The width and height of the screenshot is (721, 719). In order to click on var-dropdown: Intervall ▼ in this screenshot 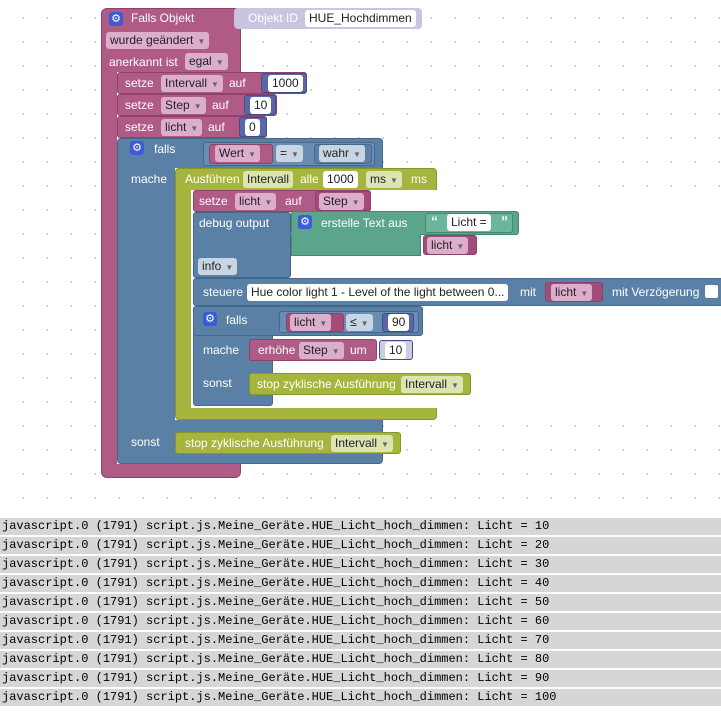, I will do `click(192, 83)`.